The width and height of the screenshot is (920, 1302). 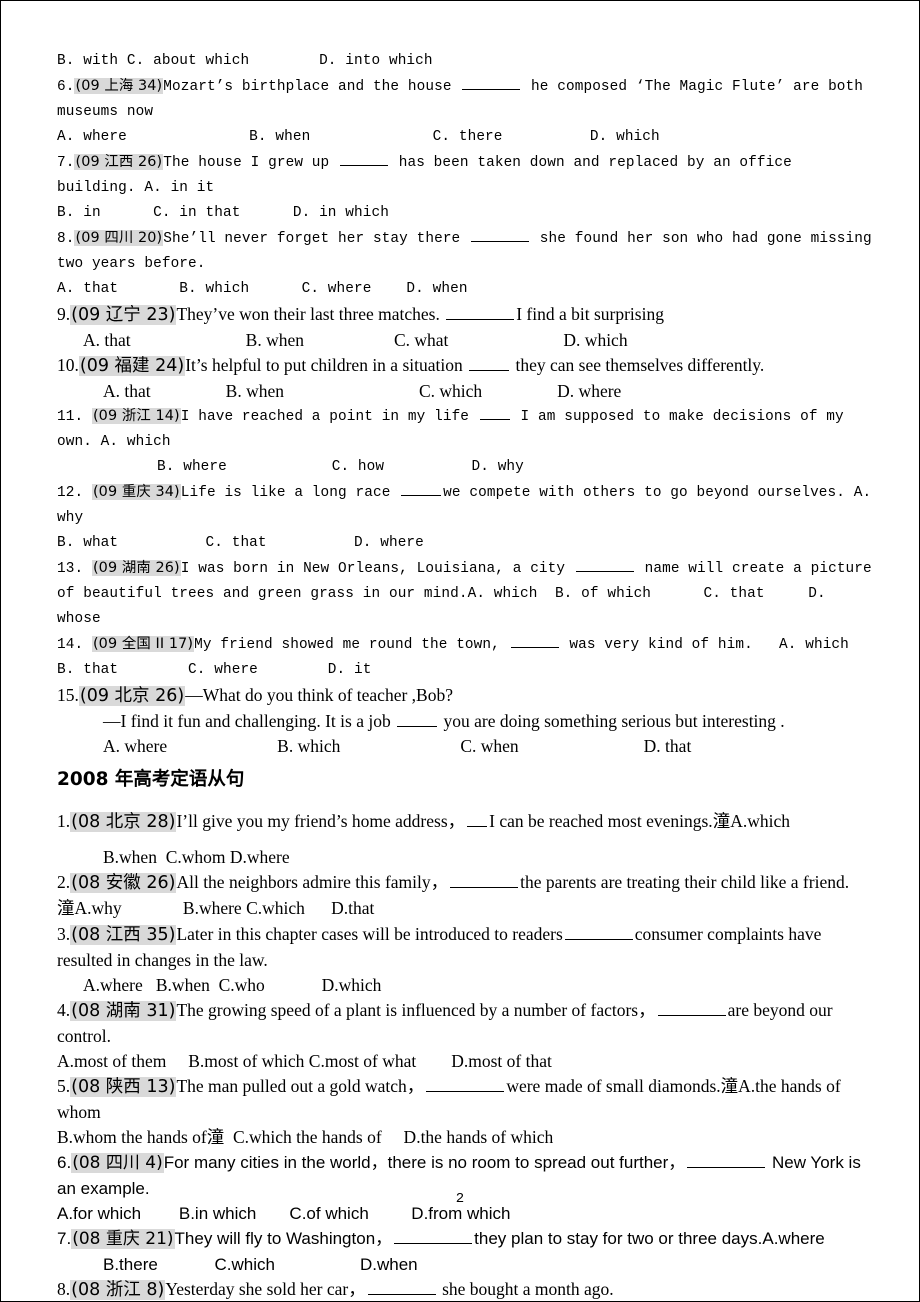 What do you see at coordinates (466, 289) in the screenshot?
I see `question-8-options: A. that B. which C. where D. when` at bounding box center [466, 289].